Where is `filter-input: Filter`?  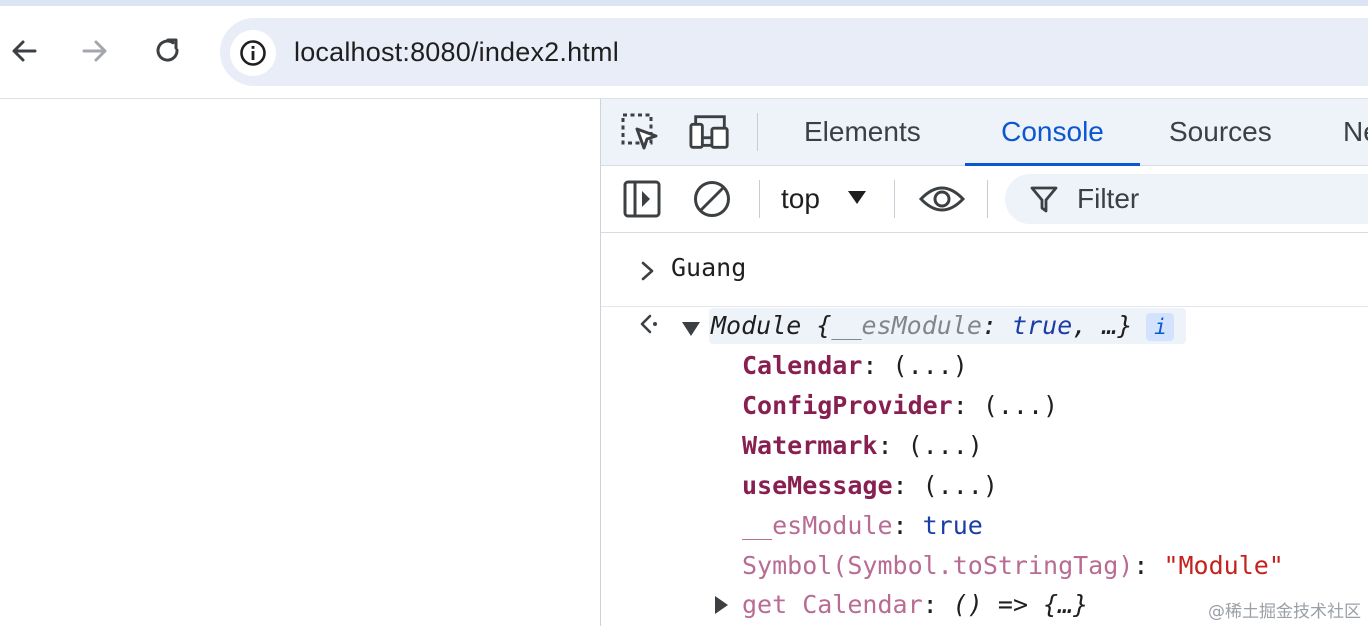 filter-input: Filter is located at coordinates (1186, 199).